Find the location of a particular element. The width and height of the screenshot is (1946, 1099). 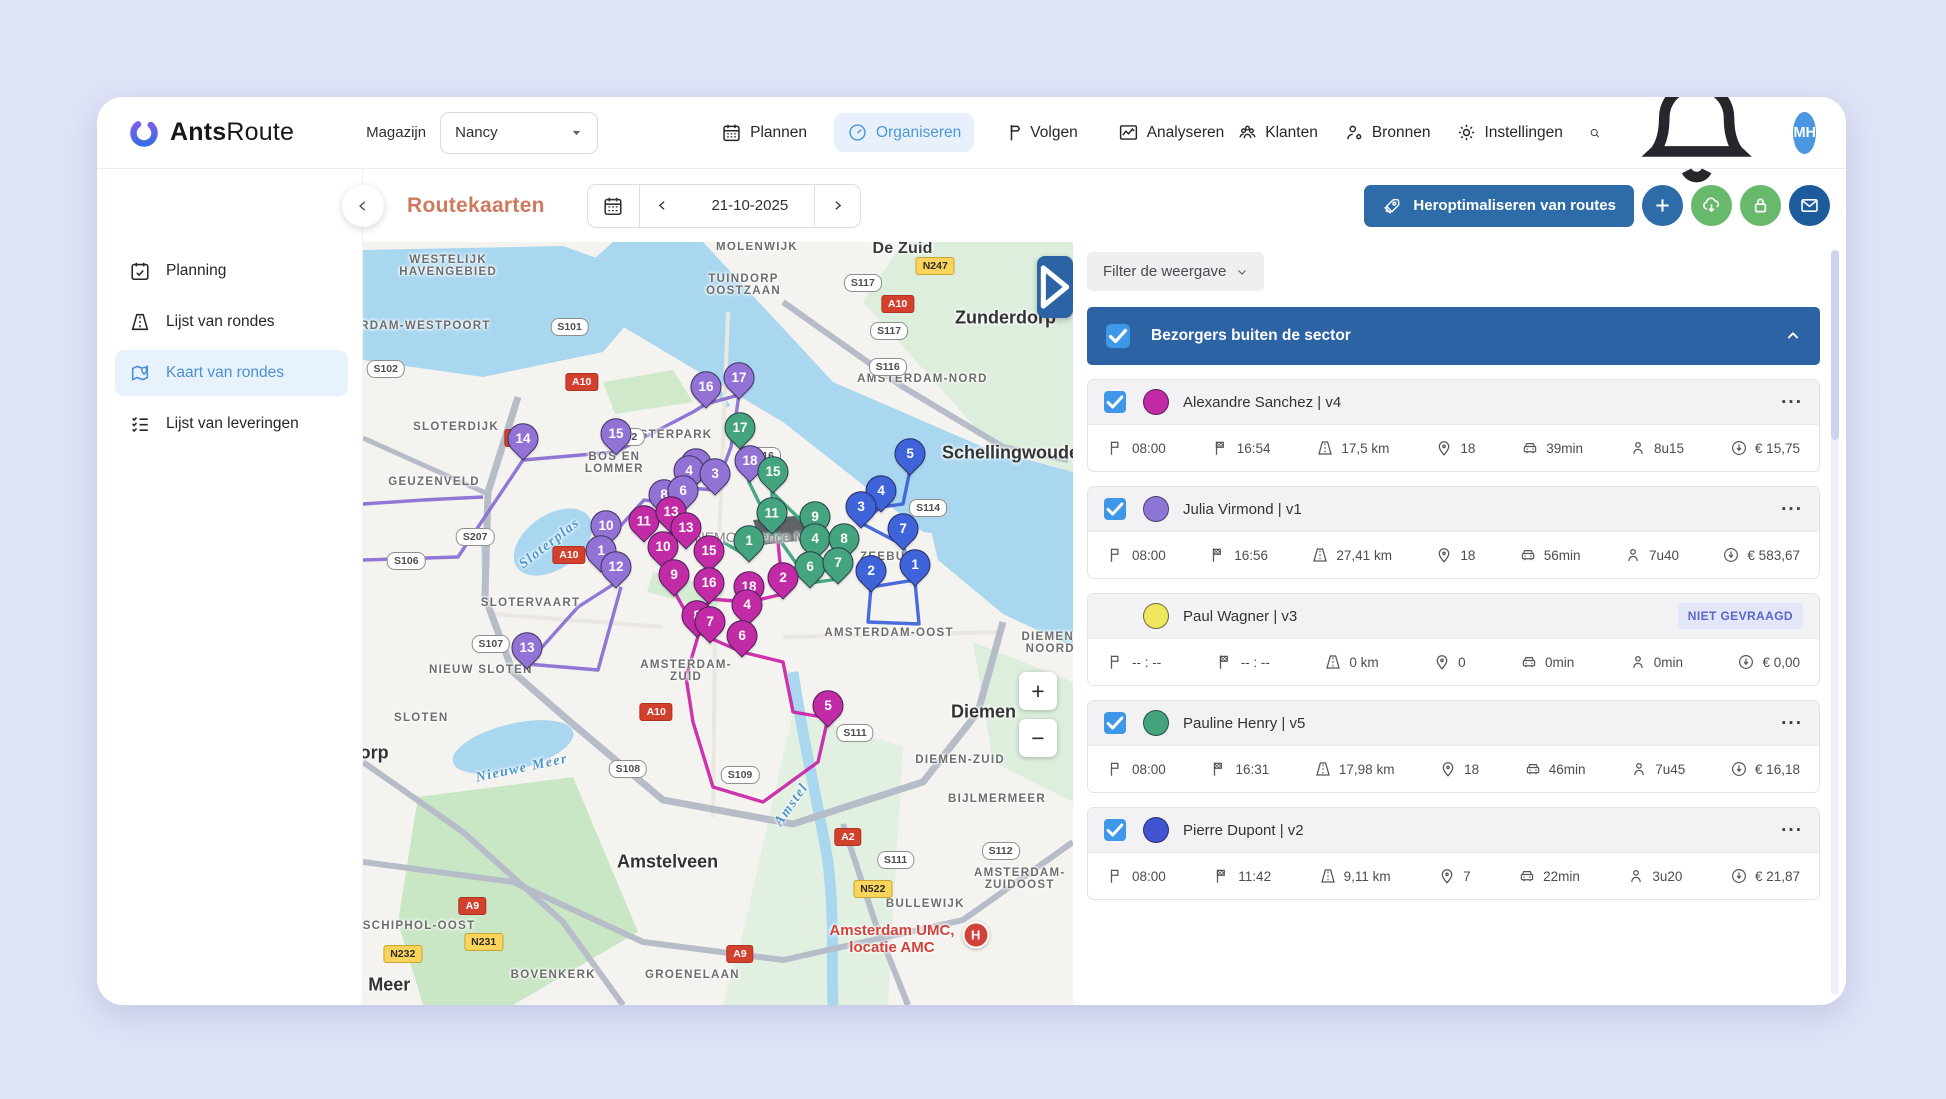

zoom-out-button: − is located at coordinates (1038, 738).